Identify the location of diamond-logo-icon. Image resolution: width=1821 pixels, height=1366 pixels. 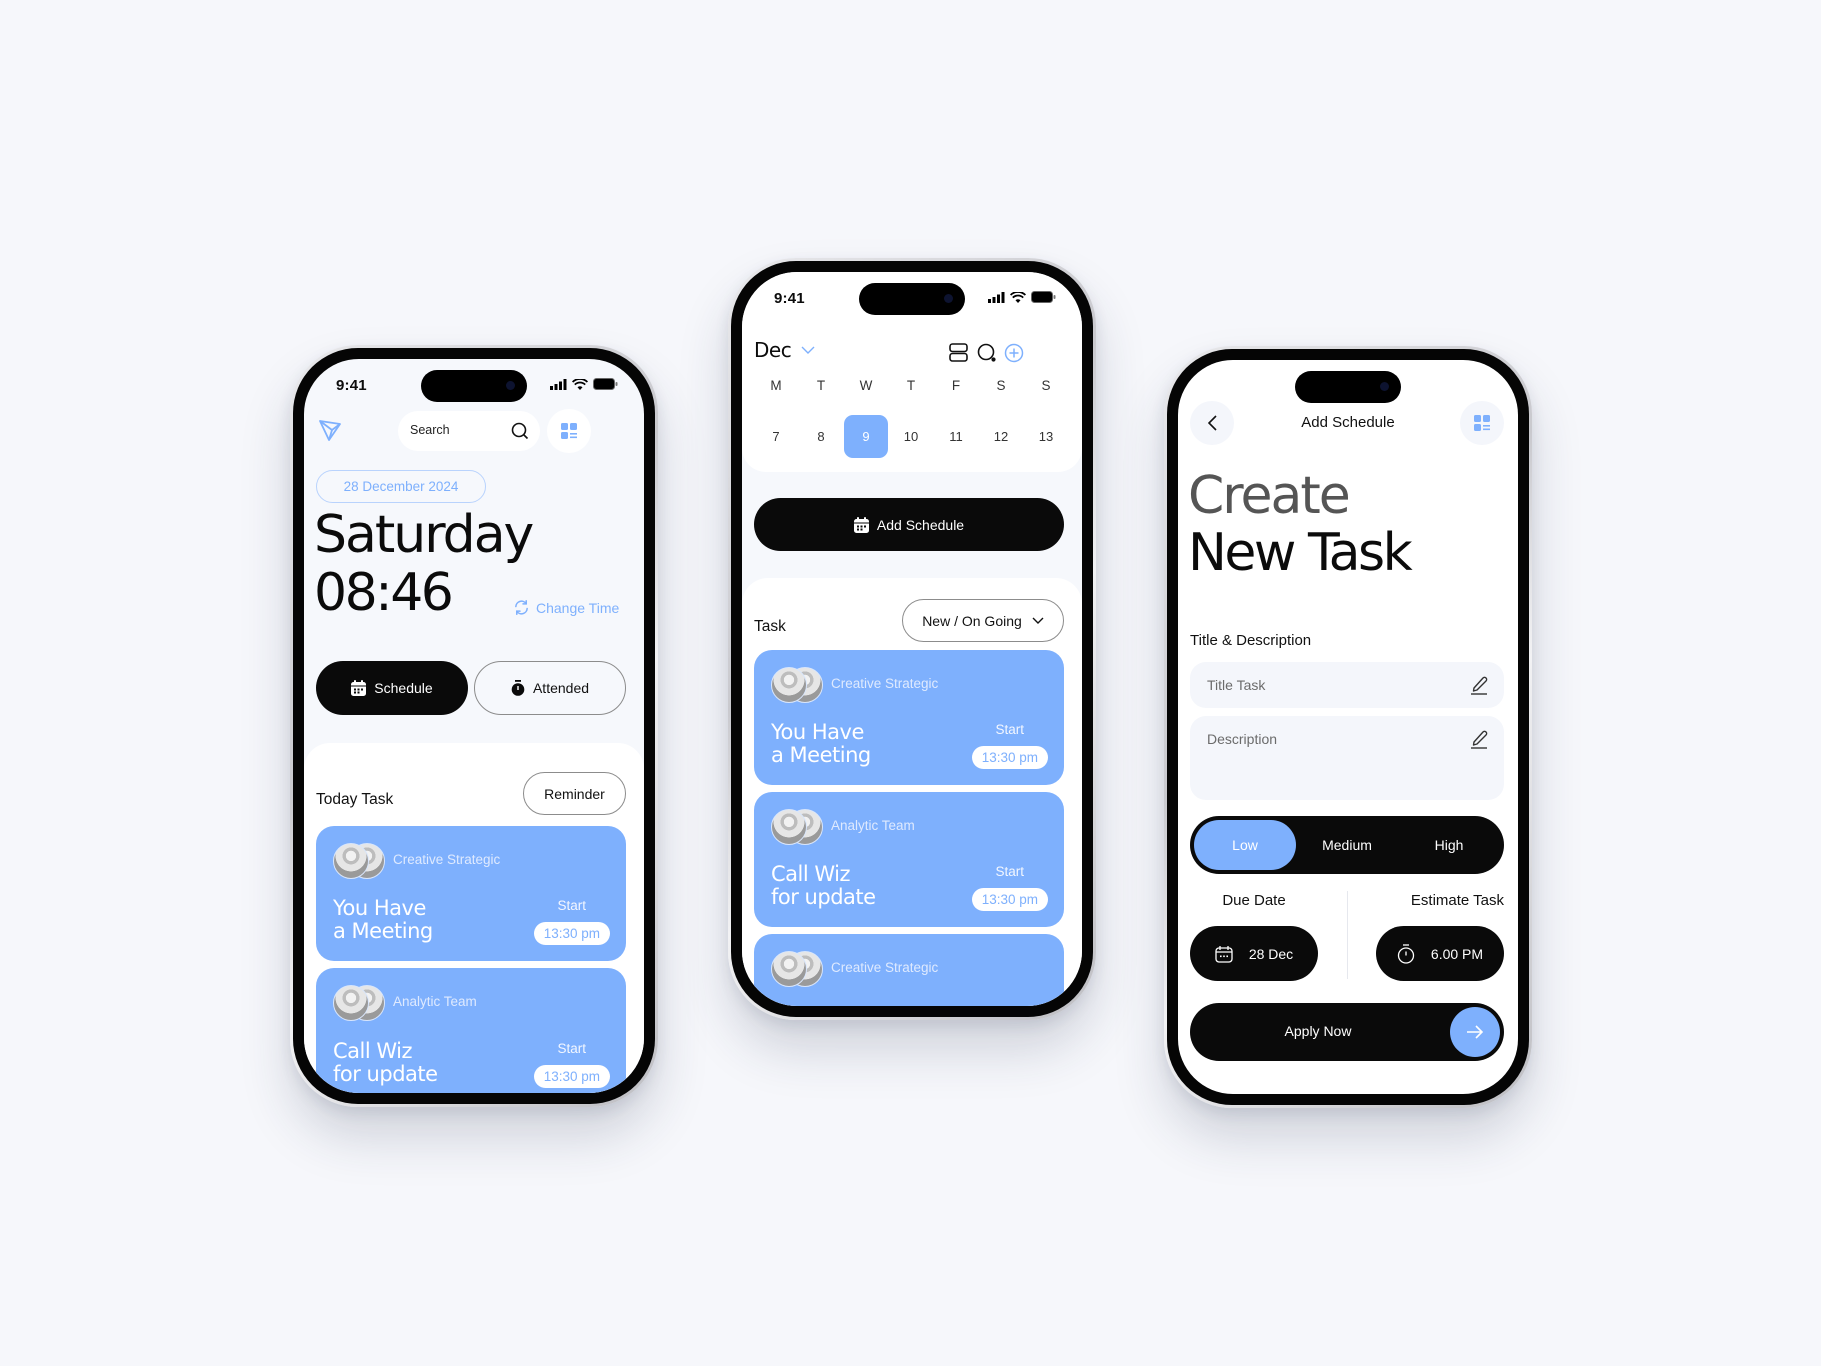
(330, 430).